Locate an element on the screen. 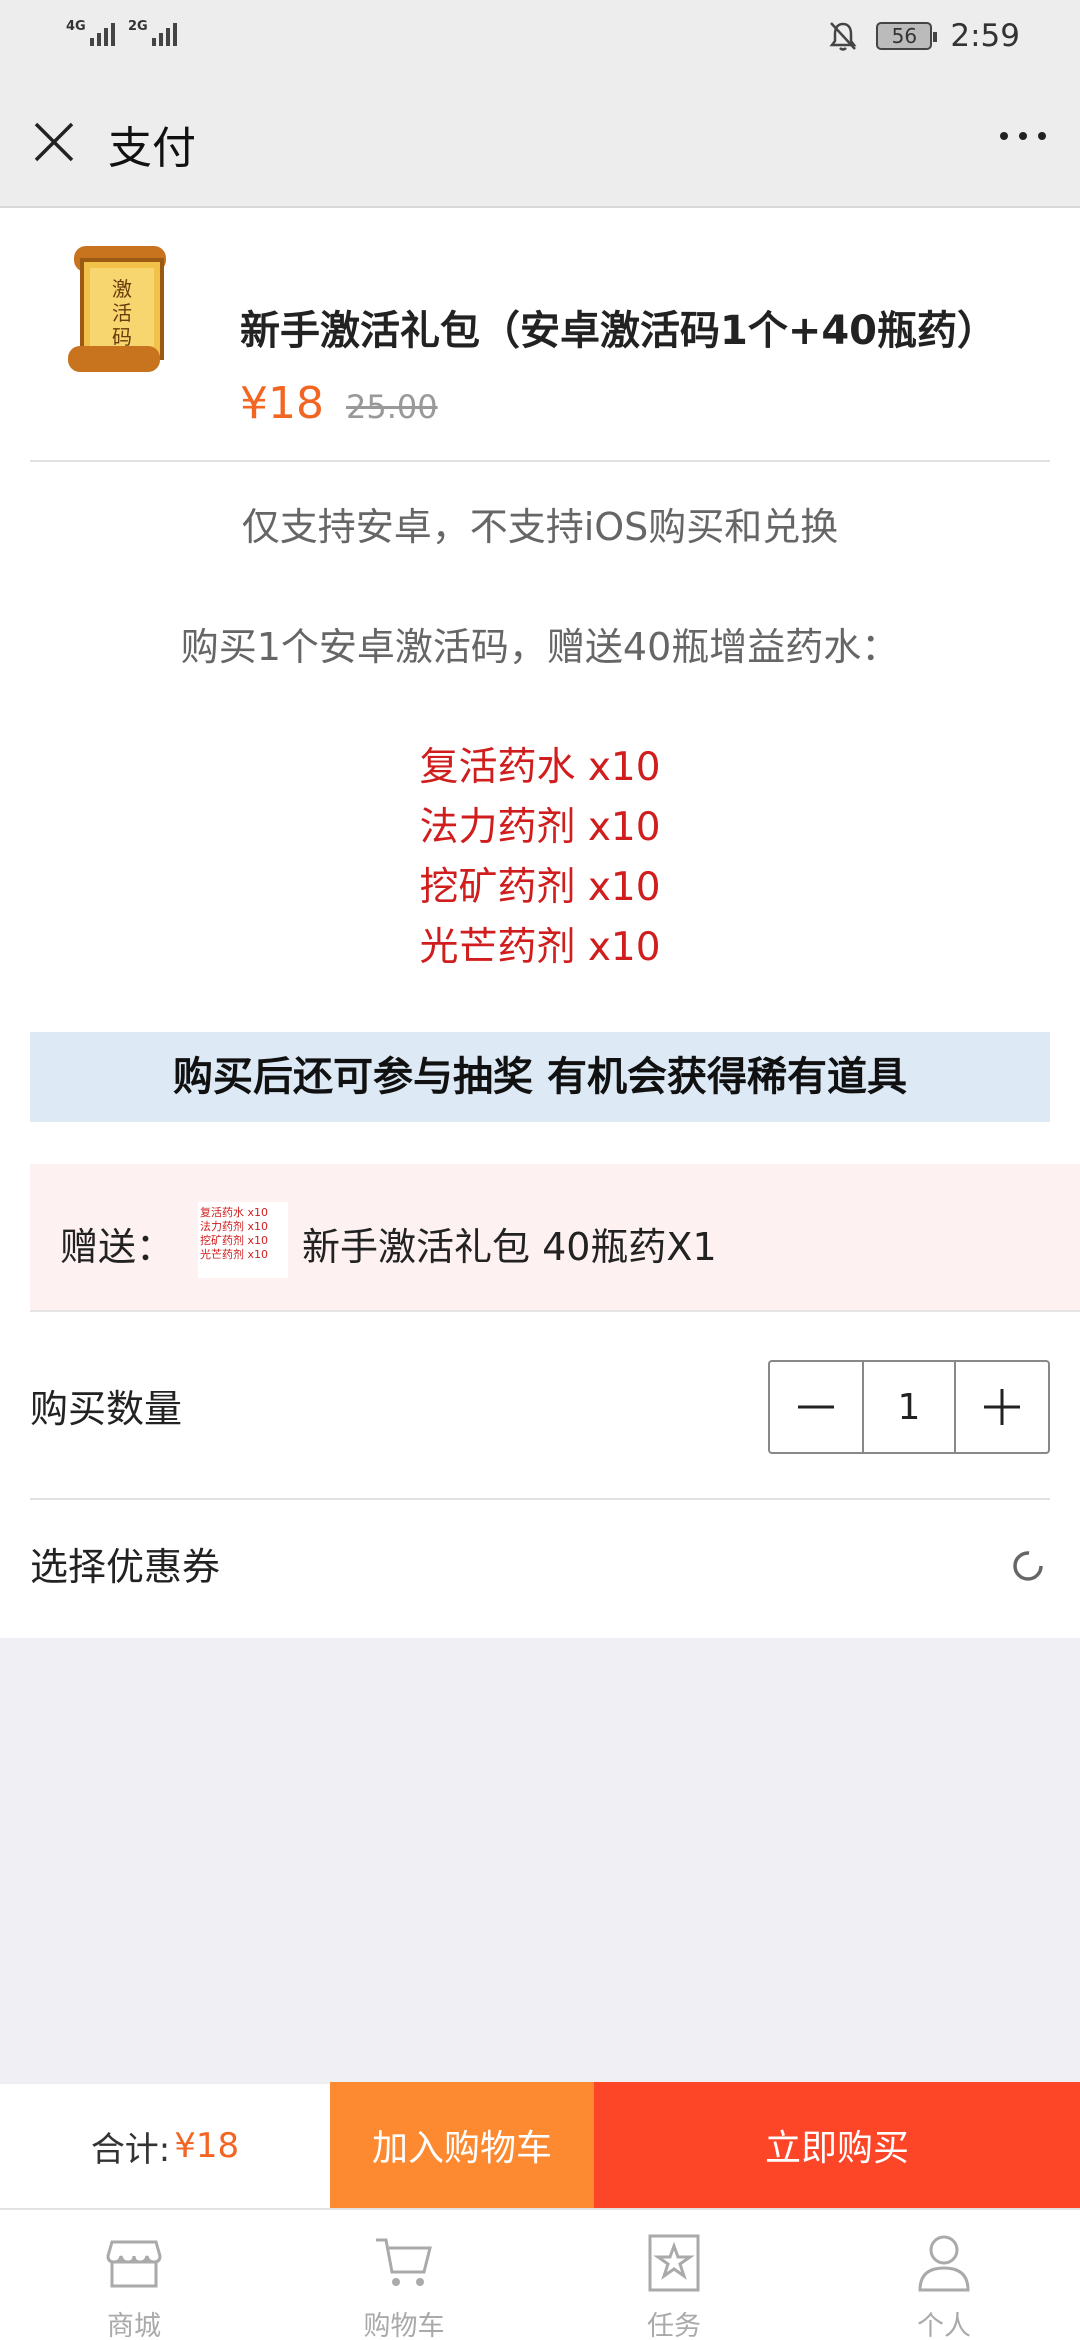 The width and height of the screenshot is (1080, 2340). tab-task: 任务 is located at coordinates (674, 2275).